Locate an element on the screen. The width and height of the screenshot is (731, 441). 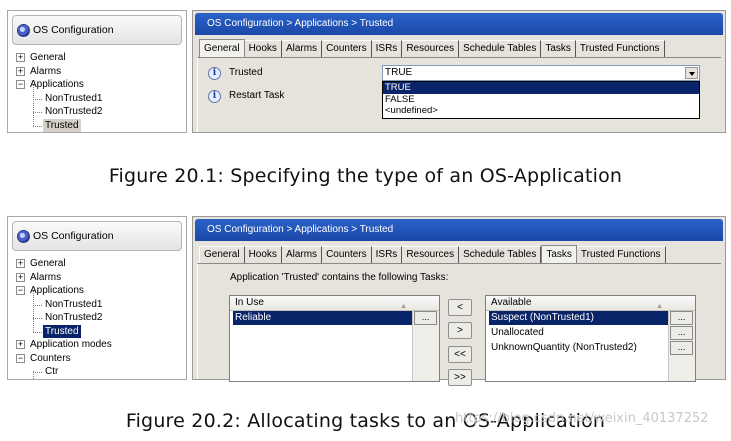
add-task-button: > is located at coordinates (460, 330).